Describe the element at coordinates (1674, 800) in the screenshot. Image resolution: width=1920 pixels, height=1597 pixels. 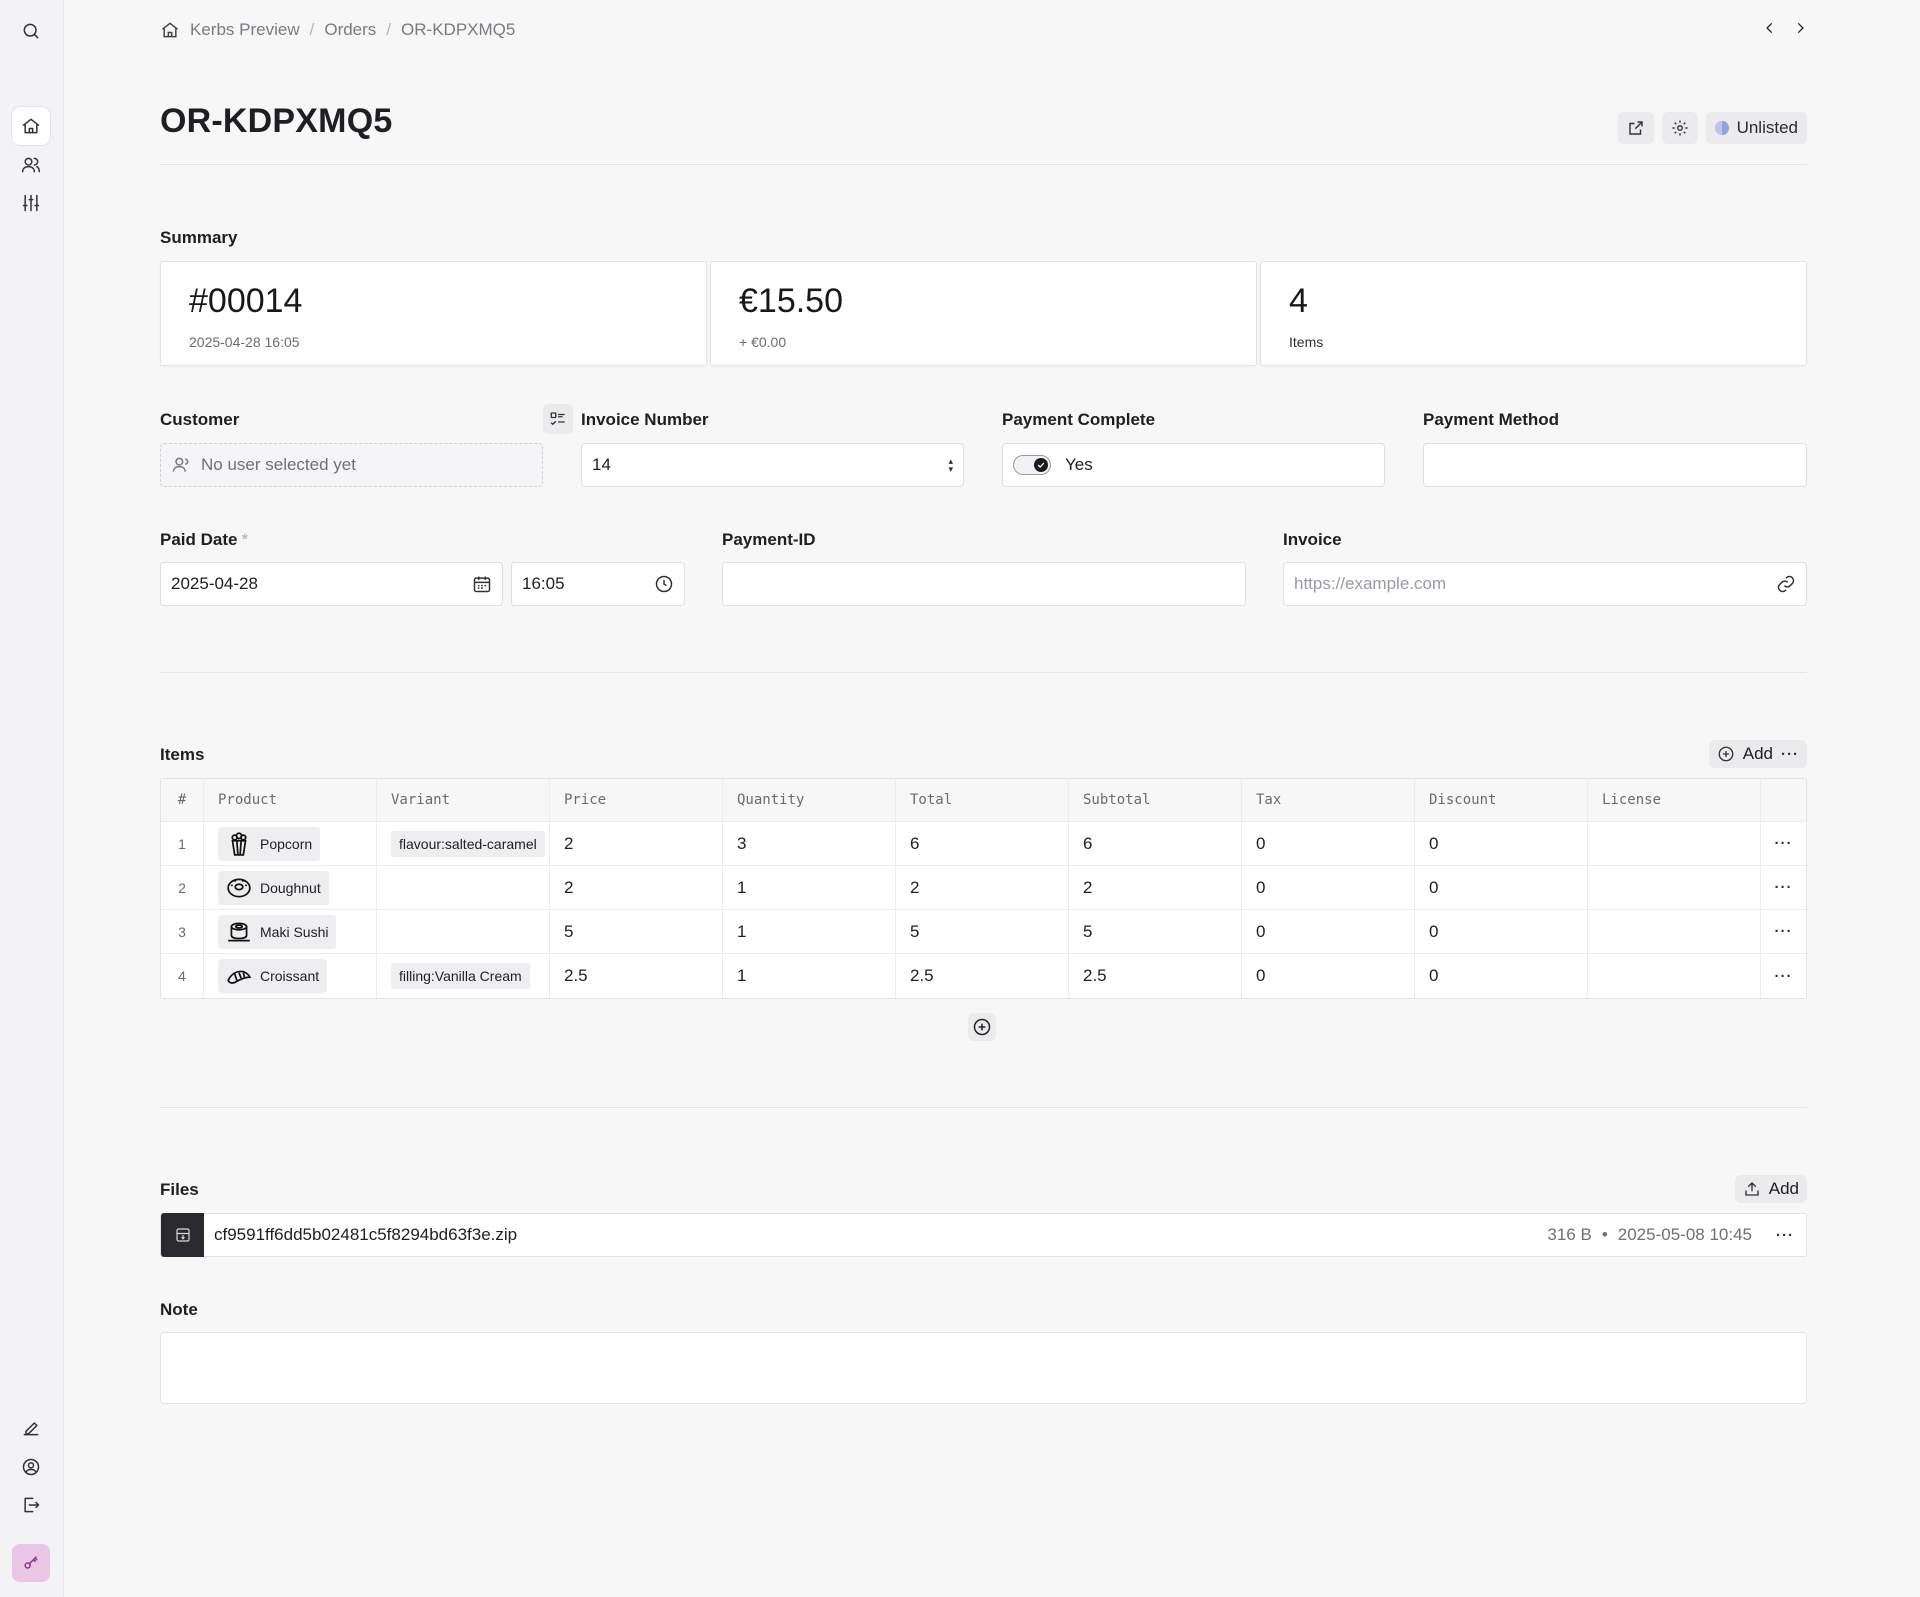
I see `column-header: License` at that location.